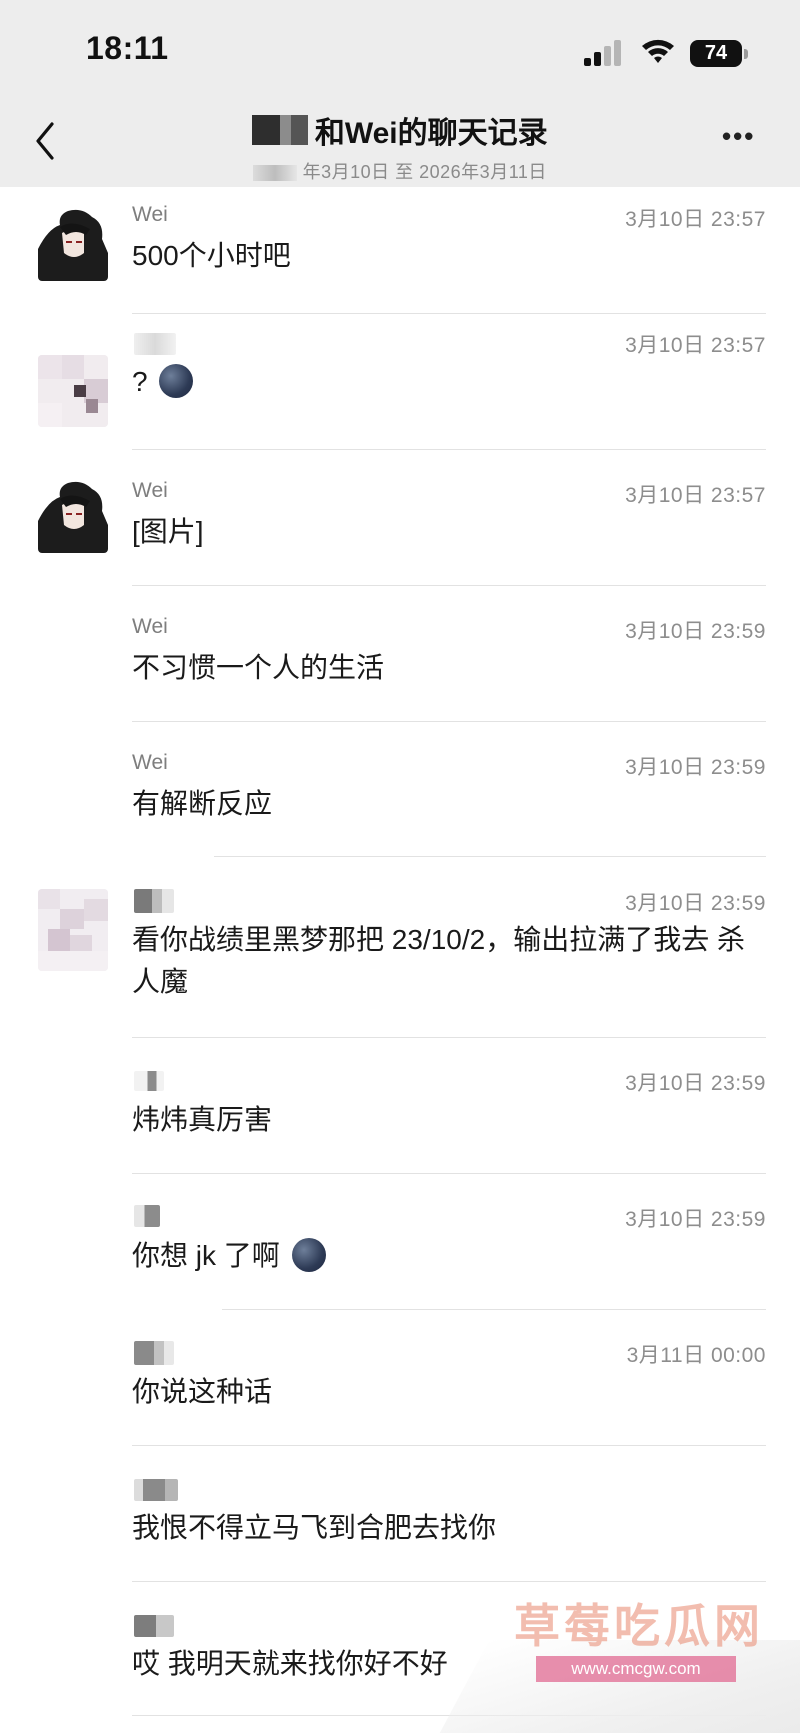 Image resolution: width=800 pixels, height=1733 pixels. I want to click on battery-cap, so click(746, 54).